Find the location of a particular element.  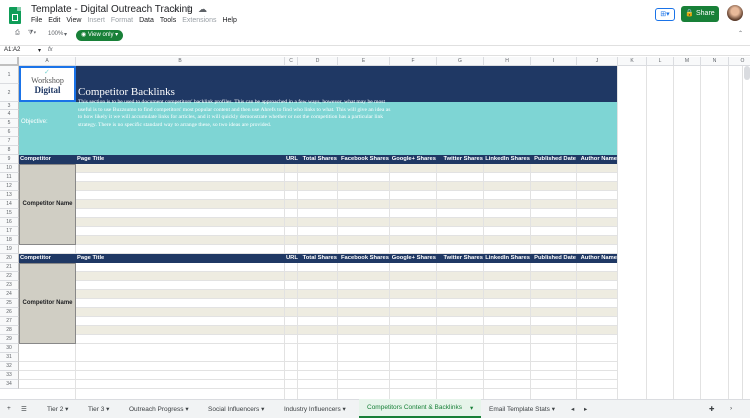

column-header: N is located at coordinates (715, 61).